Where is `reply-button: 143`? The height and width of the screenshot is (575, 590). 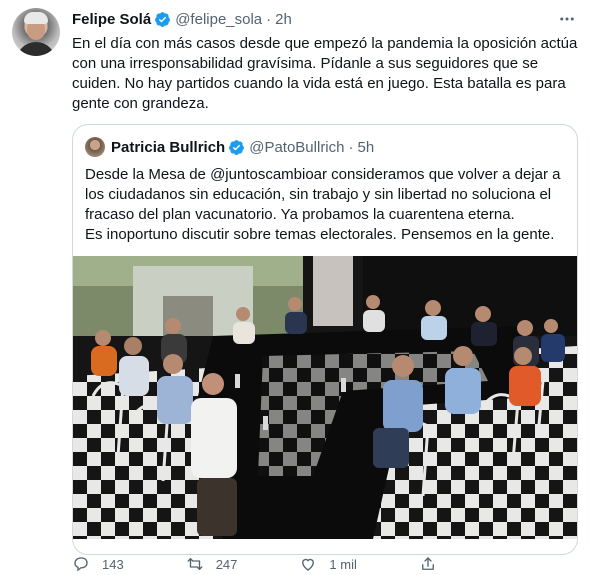 reply-button: 143 is located at coordinates (98, 564).